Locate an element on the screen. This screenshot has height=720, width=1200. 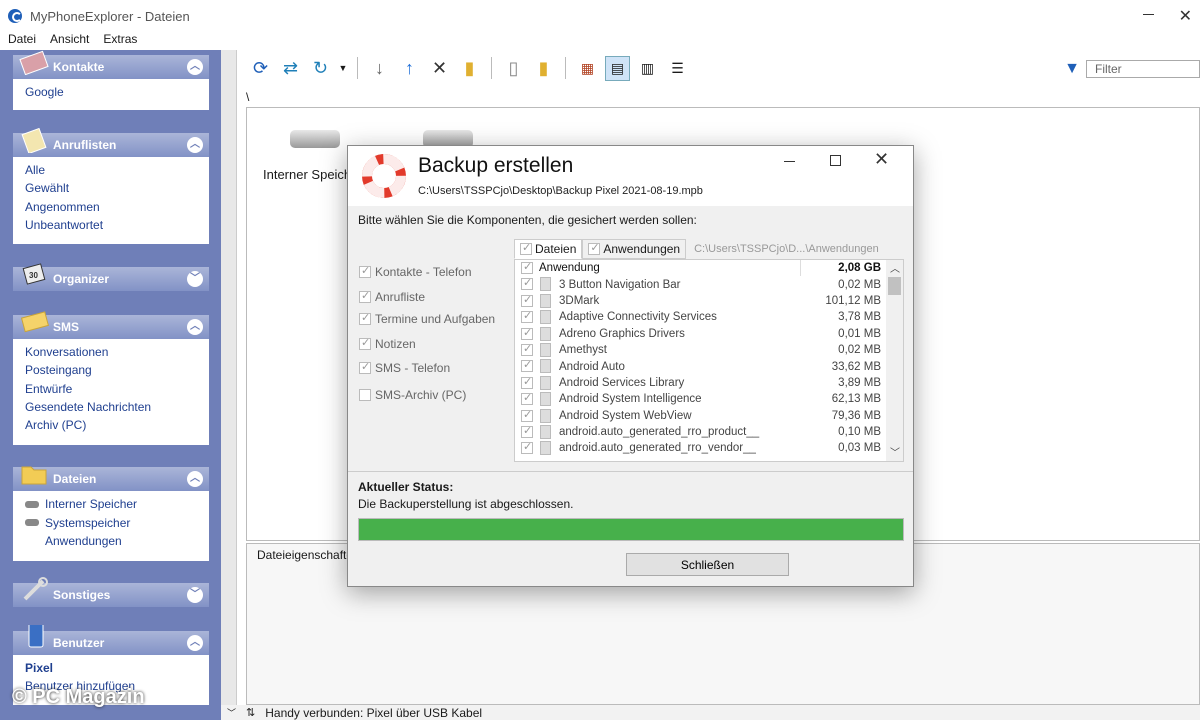
filter-input: Filter is located at coordinates (1143, 69).